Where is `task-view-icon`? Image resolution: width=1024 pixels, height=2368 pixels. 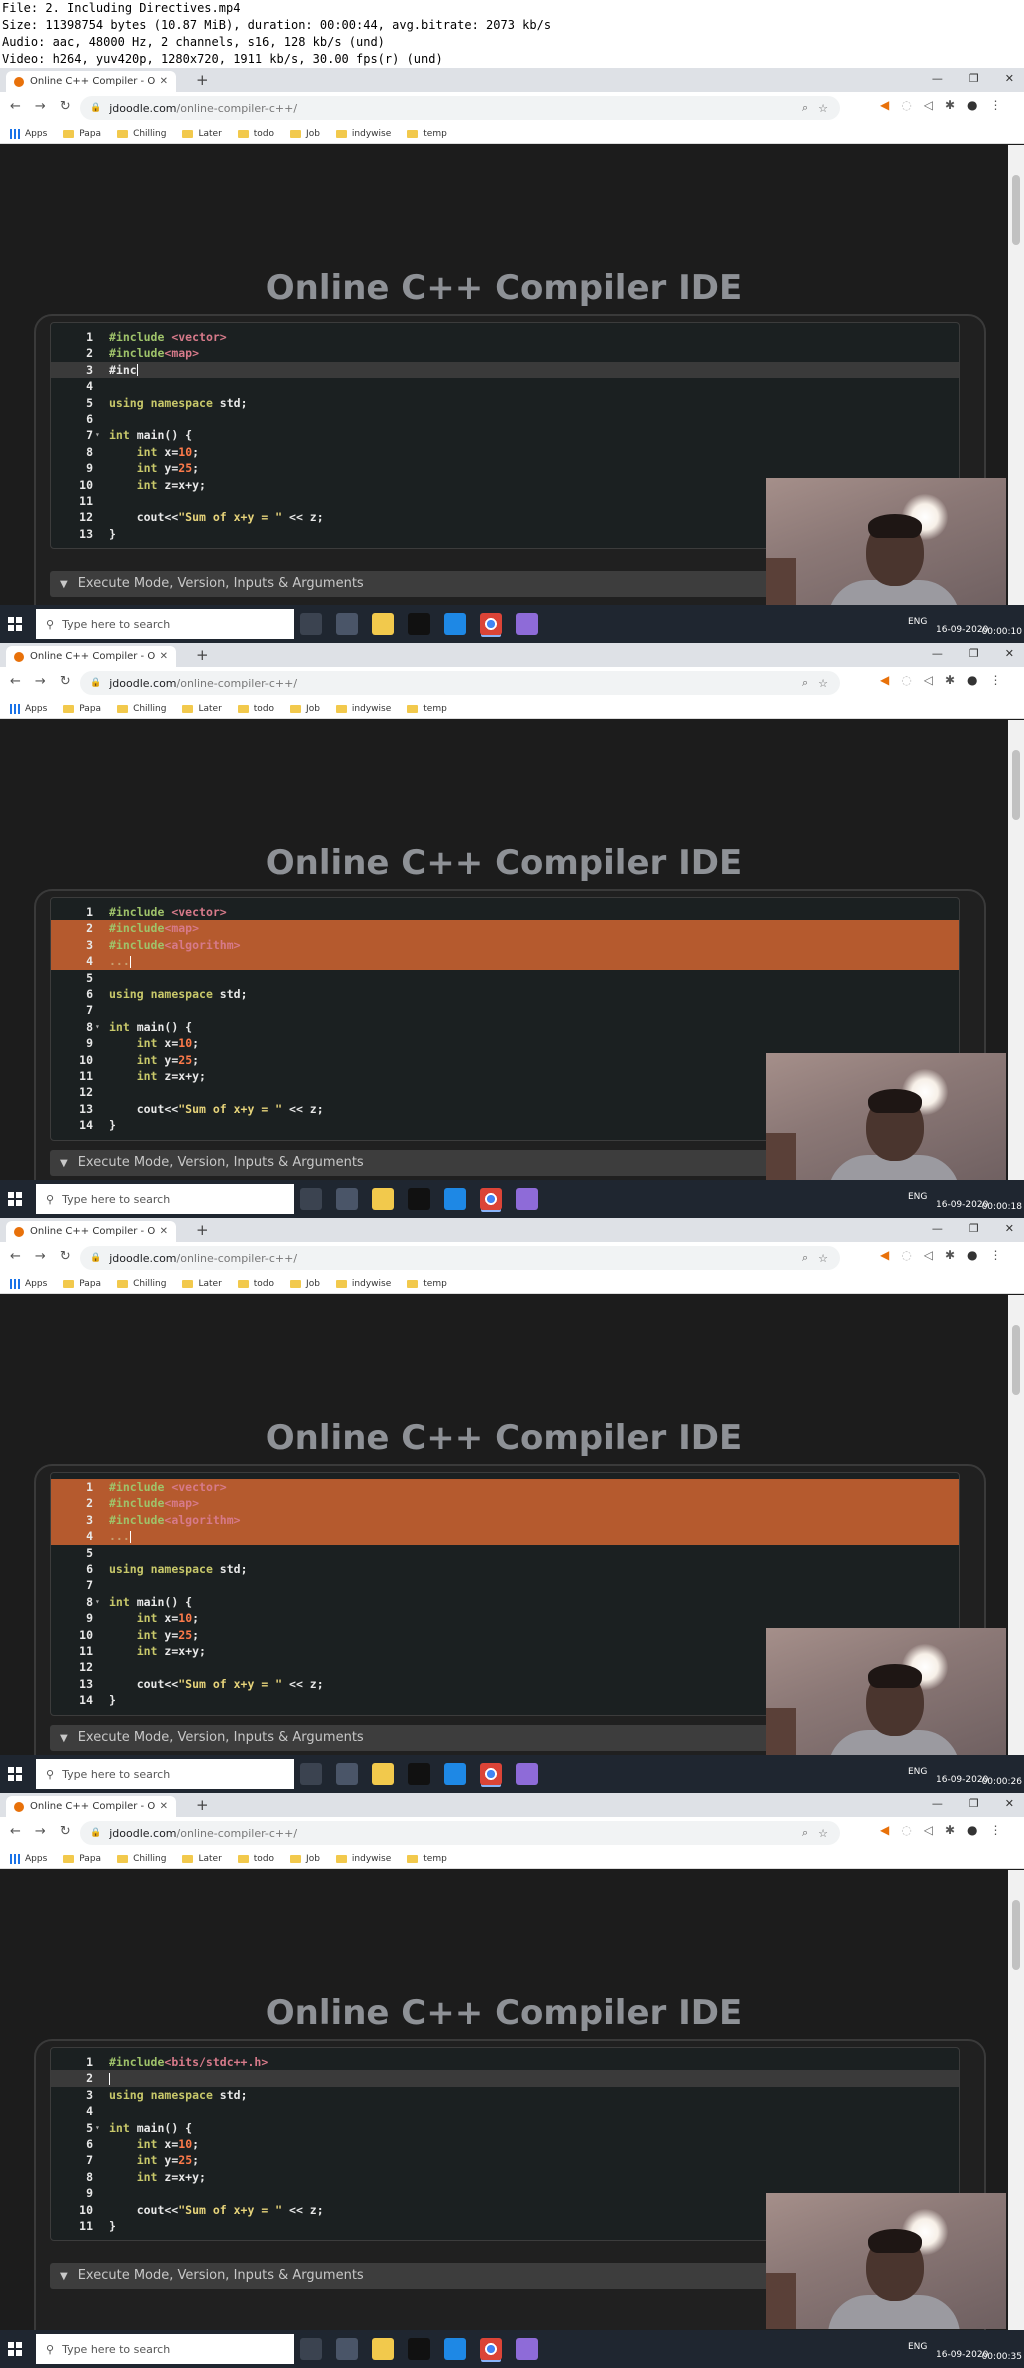
task-view-icon is located at coordinates (311, 624).